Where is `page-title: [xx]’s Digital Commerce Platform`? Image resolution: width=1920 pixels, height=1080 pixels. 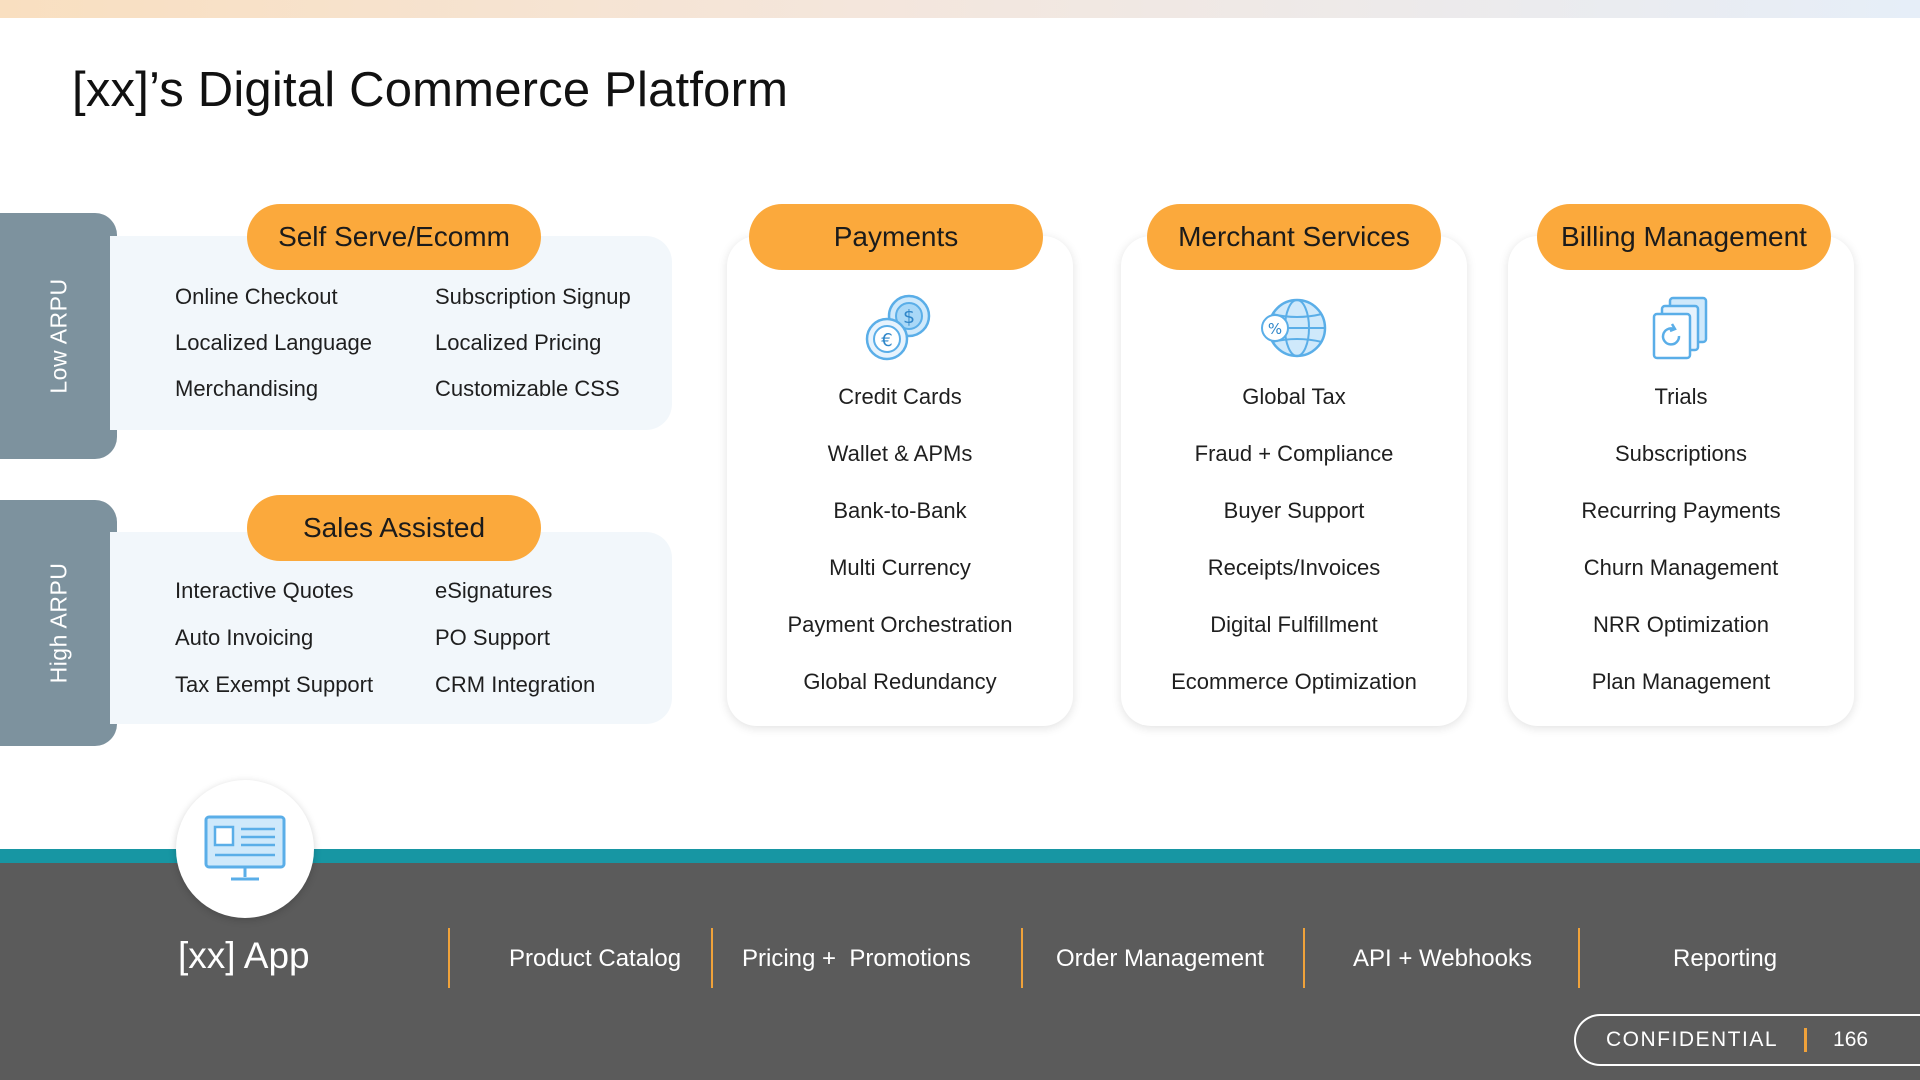
page-title: [xx]’s Digital Commerce Platform is located at coordinates (430, 90).